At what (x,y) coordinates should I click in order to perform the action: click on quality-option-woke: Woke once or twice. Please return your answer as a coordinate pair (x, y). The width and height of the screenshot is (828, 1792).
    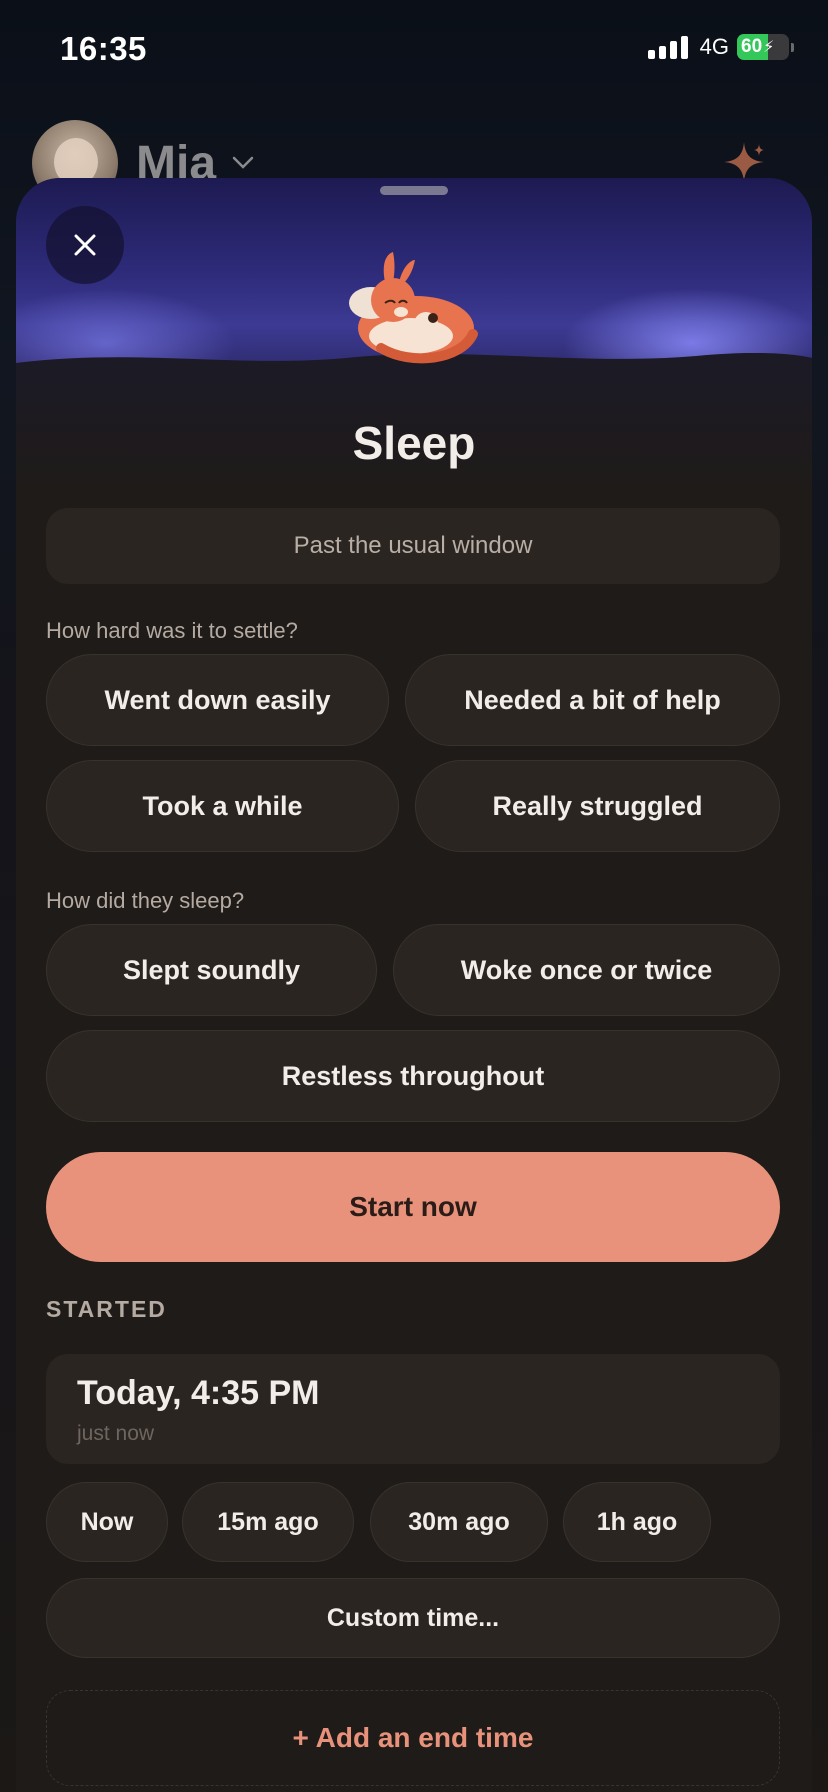
    Looking at the image, I should click on (586, 970).